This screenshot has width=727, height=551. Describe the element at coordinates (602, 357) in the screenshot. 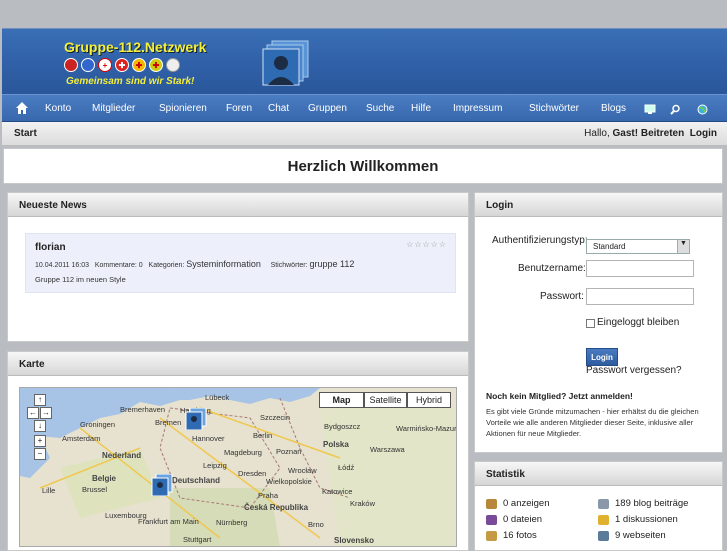

I see `login-button: Login` at that location.